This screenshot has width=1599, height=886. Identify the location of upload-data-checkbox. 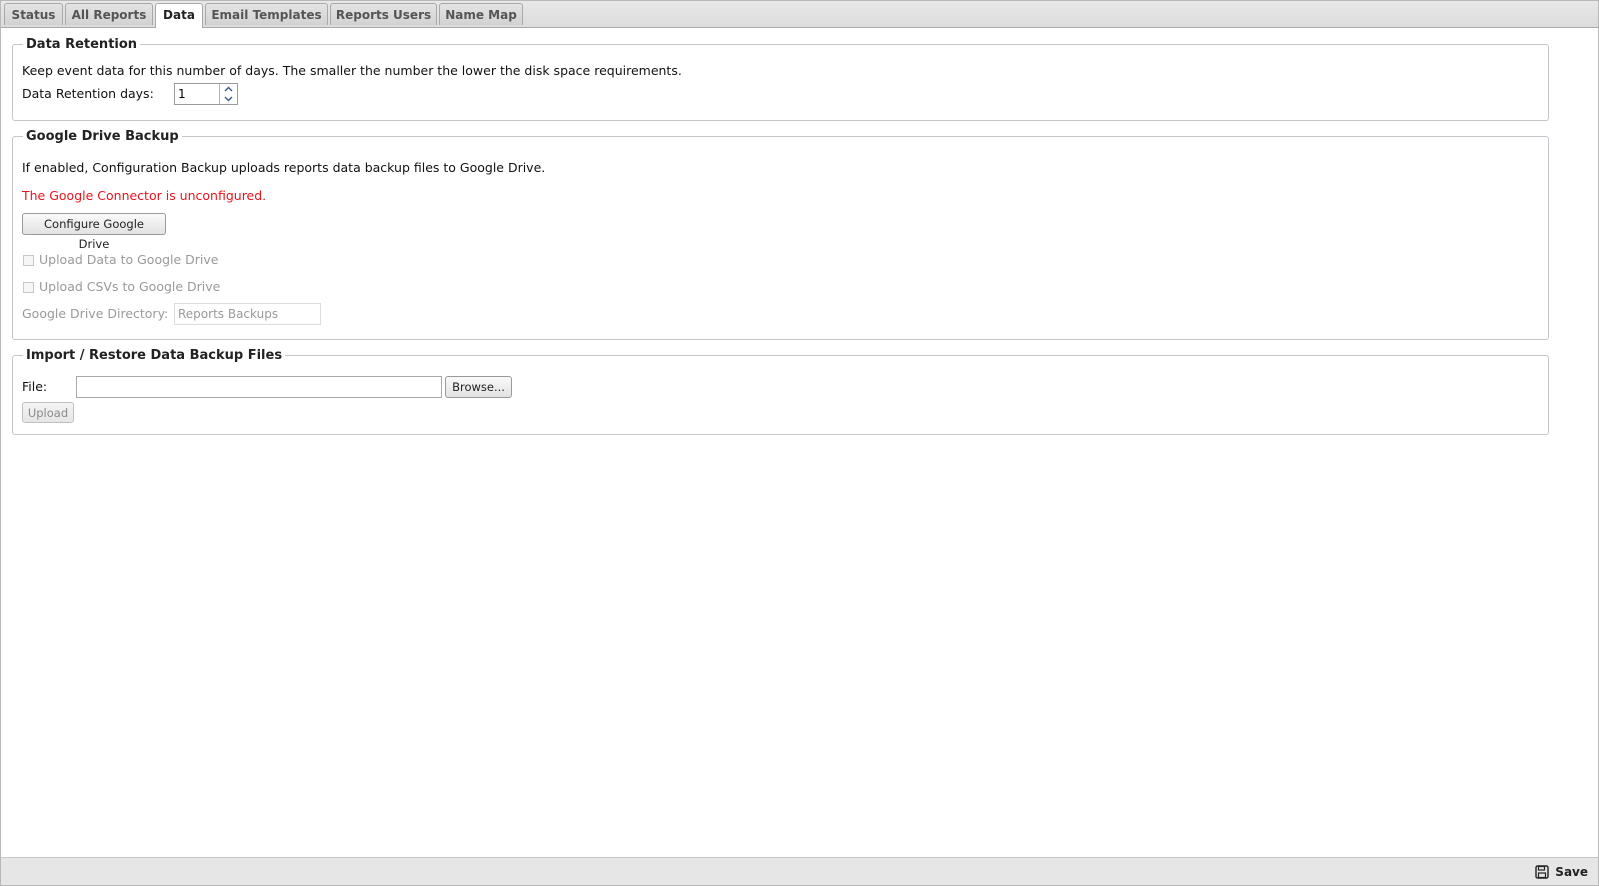
(28, 260).